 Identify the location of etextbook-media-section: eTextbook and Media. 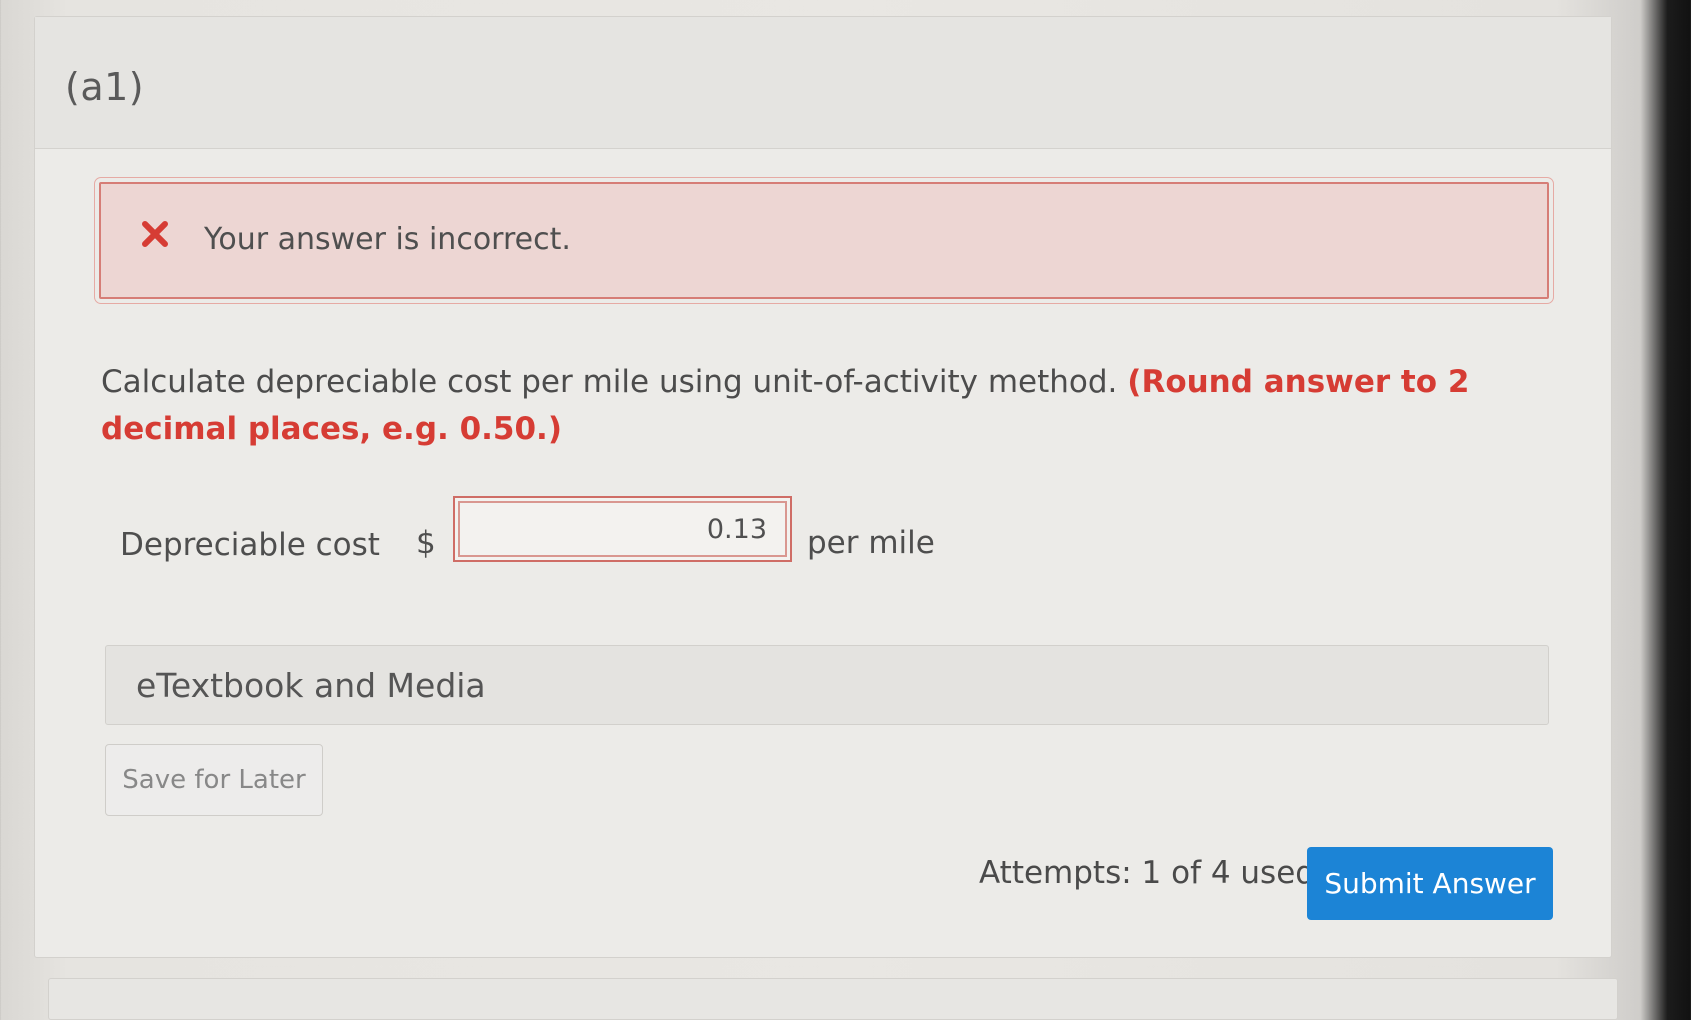
(827, 685).